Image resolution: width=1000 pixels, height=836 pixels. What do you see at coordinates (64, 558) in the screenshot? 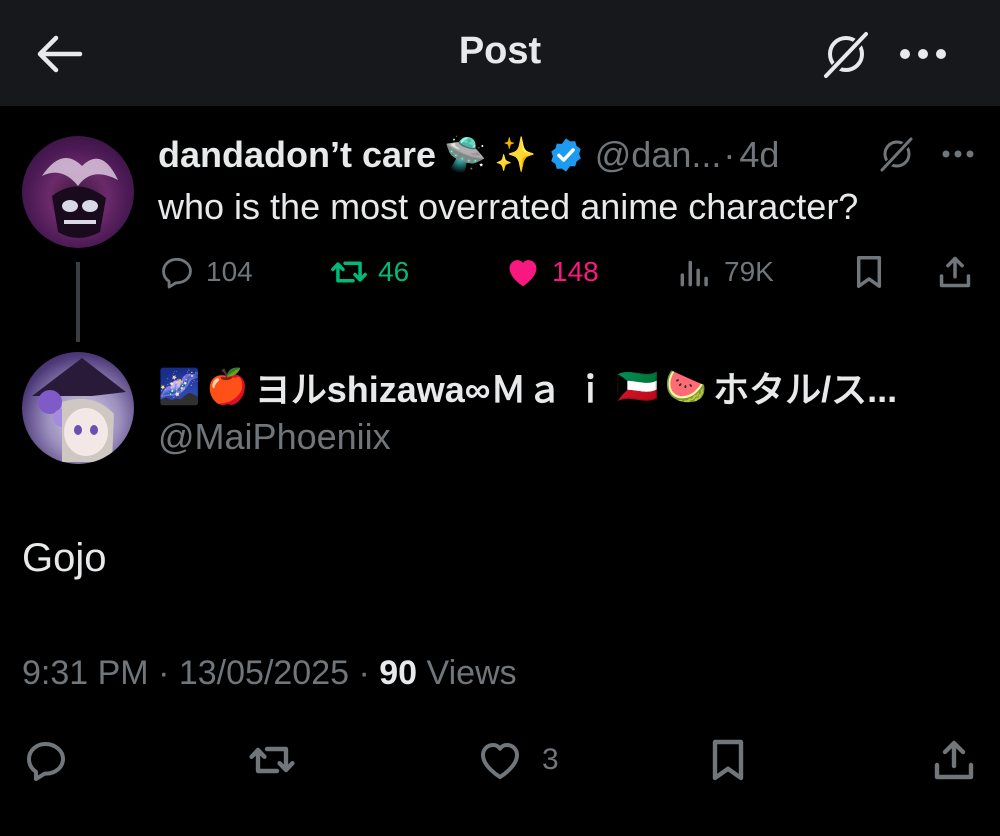
I see `reply-text: Gojo` at bounding box center [64, 558].